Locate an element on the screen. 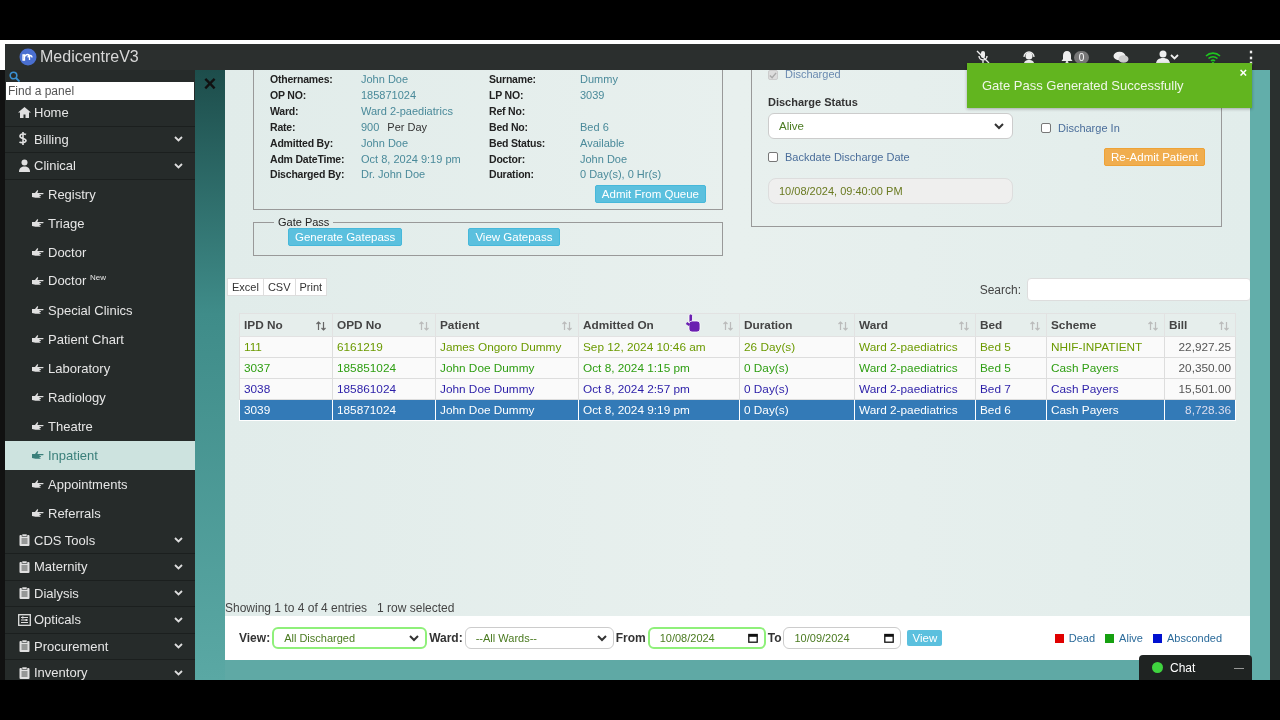  scrollbar-track is located at coordinates (1275, 375).